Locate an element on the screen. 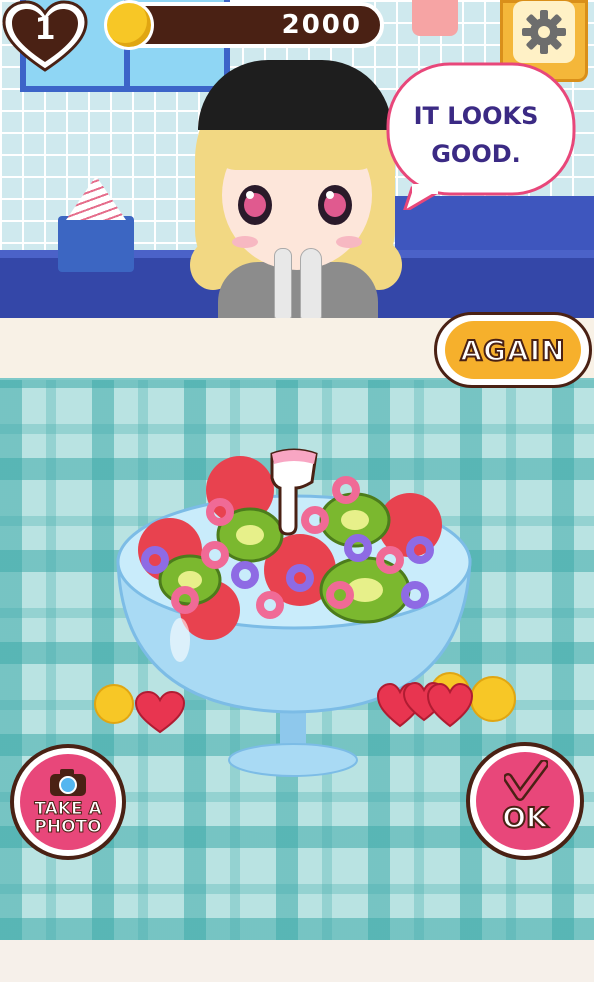  ok-button: OK is located at coordinates (525, 801).